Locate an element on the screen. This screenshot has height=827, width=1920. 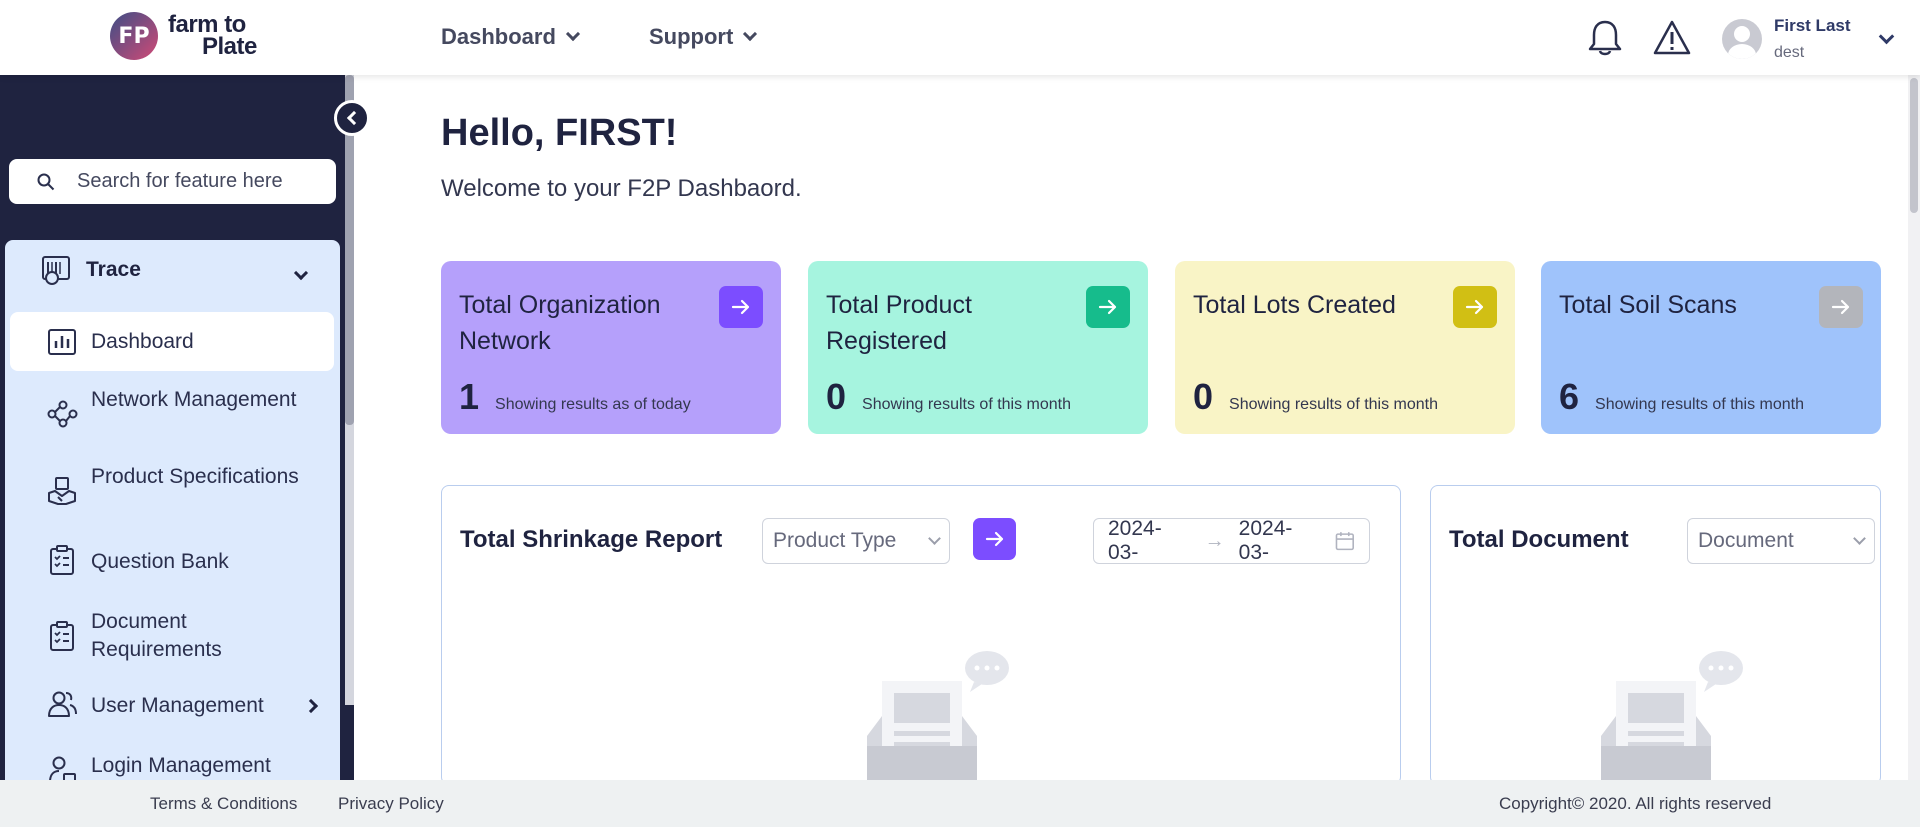
sidebar-item-label: Login Management is located at coordinates (181, 765).